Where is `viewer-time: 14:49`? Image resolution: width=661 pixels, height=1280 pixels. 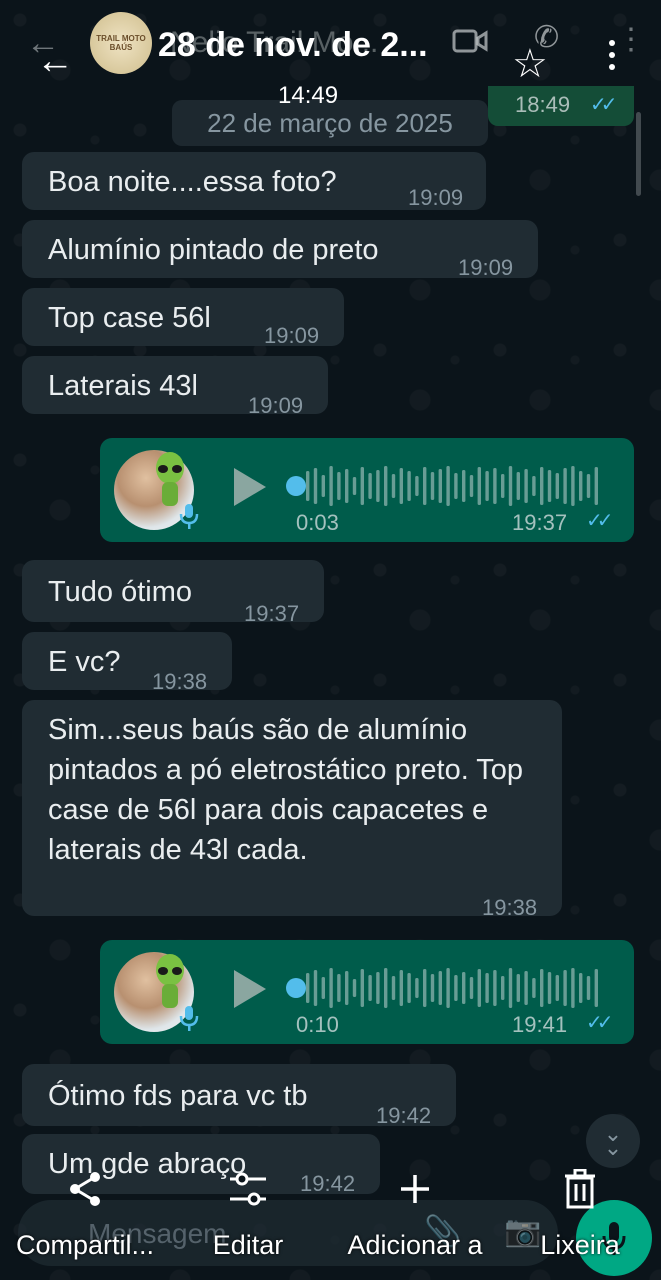
viewer-time: 14:49 is located at coordinates (308, 95).